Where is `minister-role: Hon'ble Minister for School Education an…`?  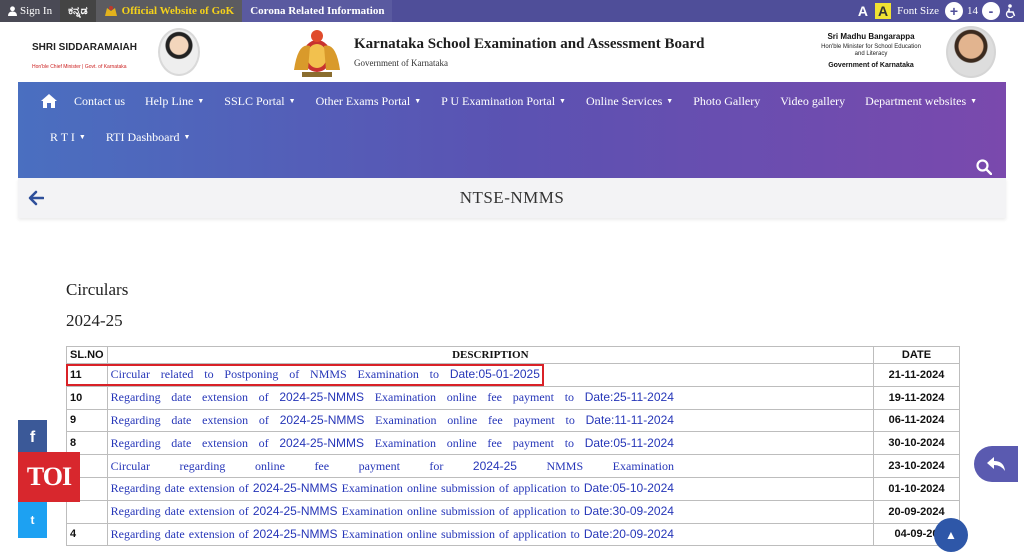
minister-role: Hon'ble Minister for School Education an… is located at coordinates (871, 51).